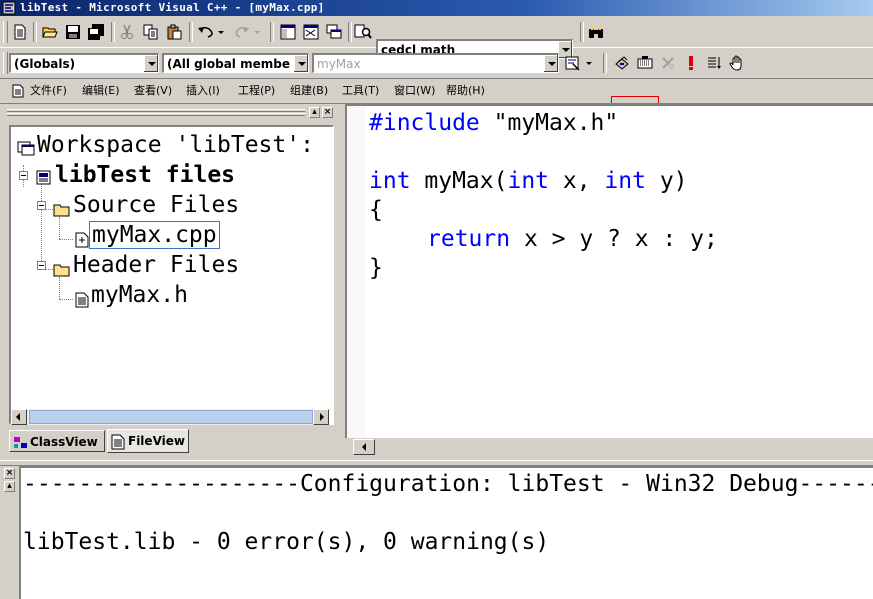  What do you see at coordinates (229, 64) in the screenshot?
I see `members-combo-value: (All global members` at bounding box center [229, 64].